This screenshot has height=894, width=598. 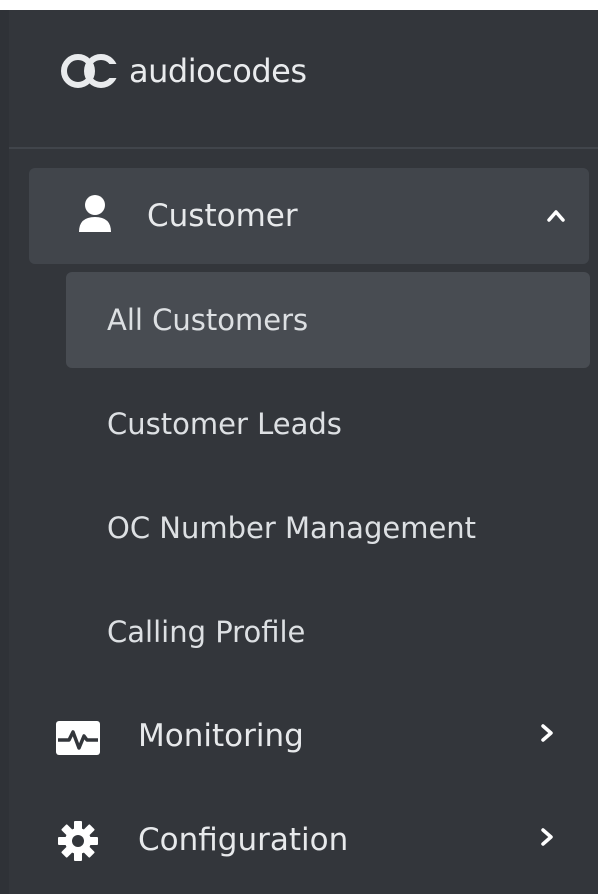 I want to click on sidebar-subitem-all-customers: All Customers, so click(x=328, y=320).